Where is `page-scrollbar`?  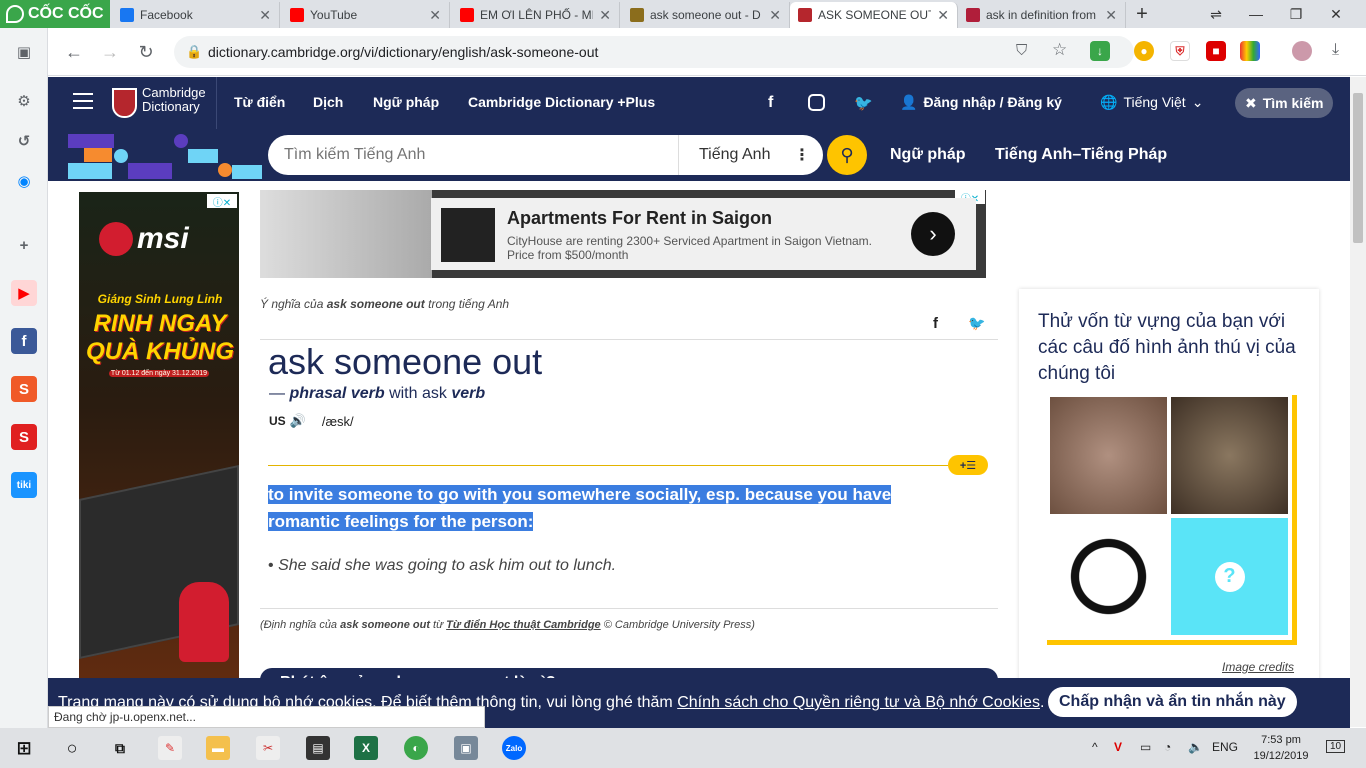
page-scrollbar is located at coordinates (1358, 402).